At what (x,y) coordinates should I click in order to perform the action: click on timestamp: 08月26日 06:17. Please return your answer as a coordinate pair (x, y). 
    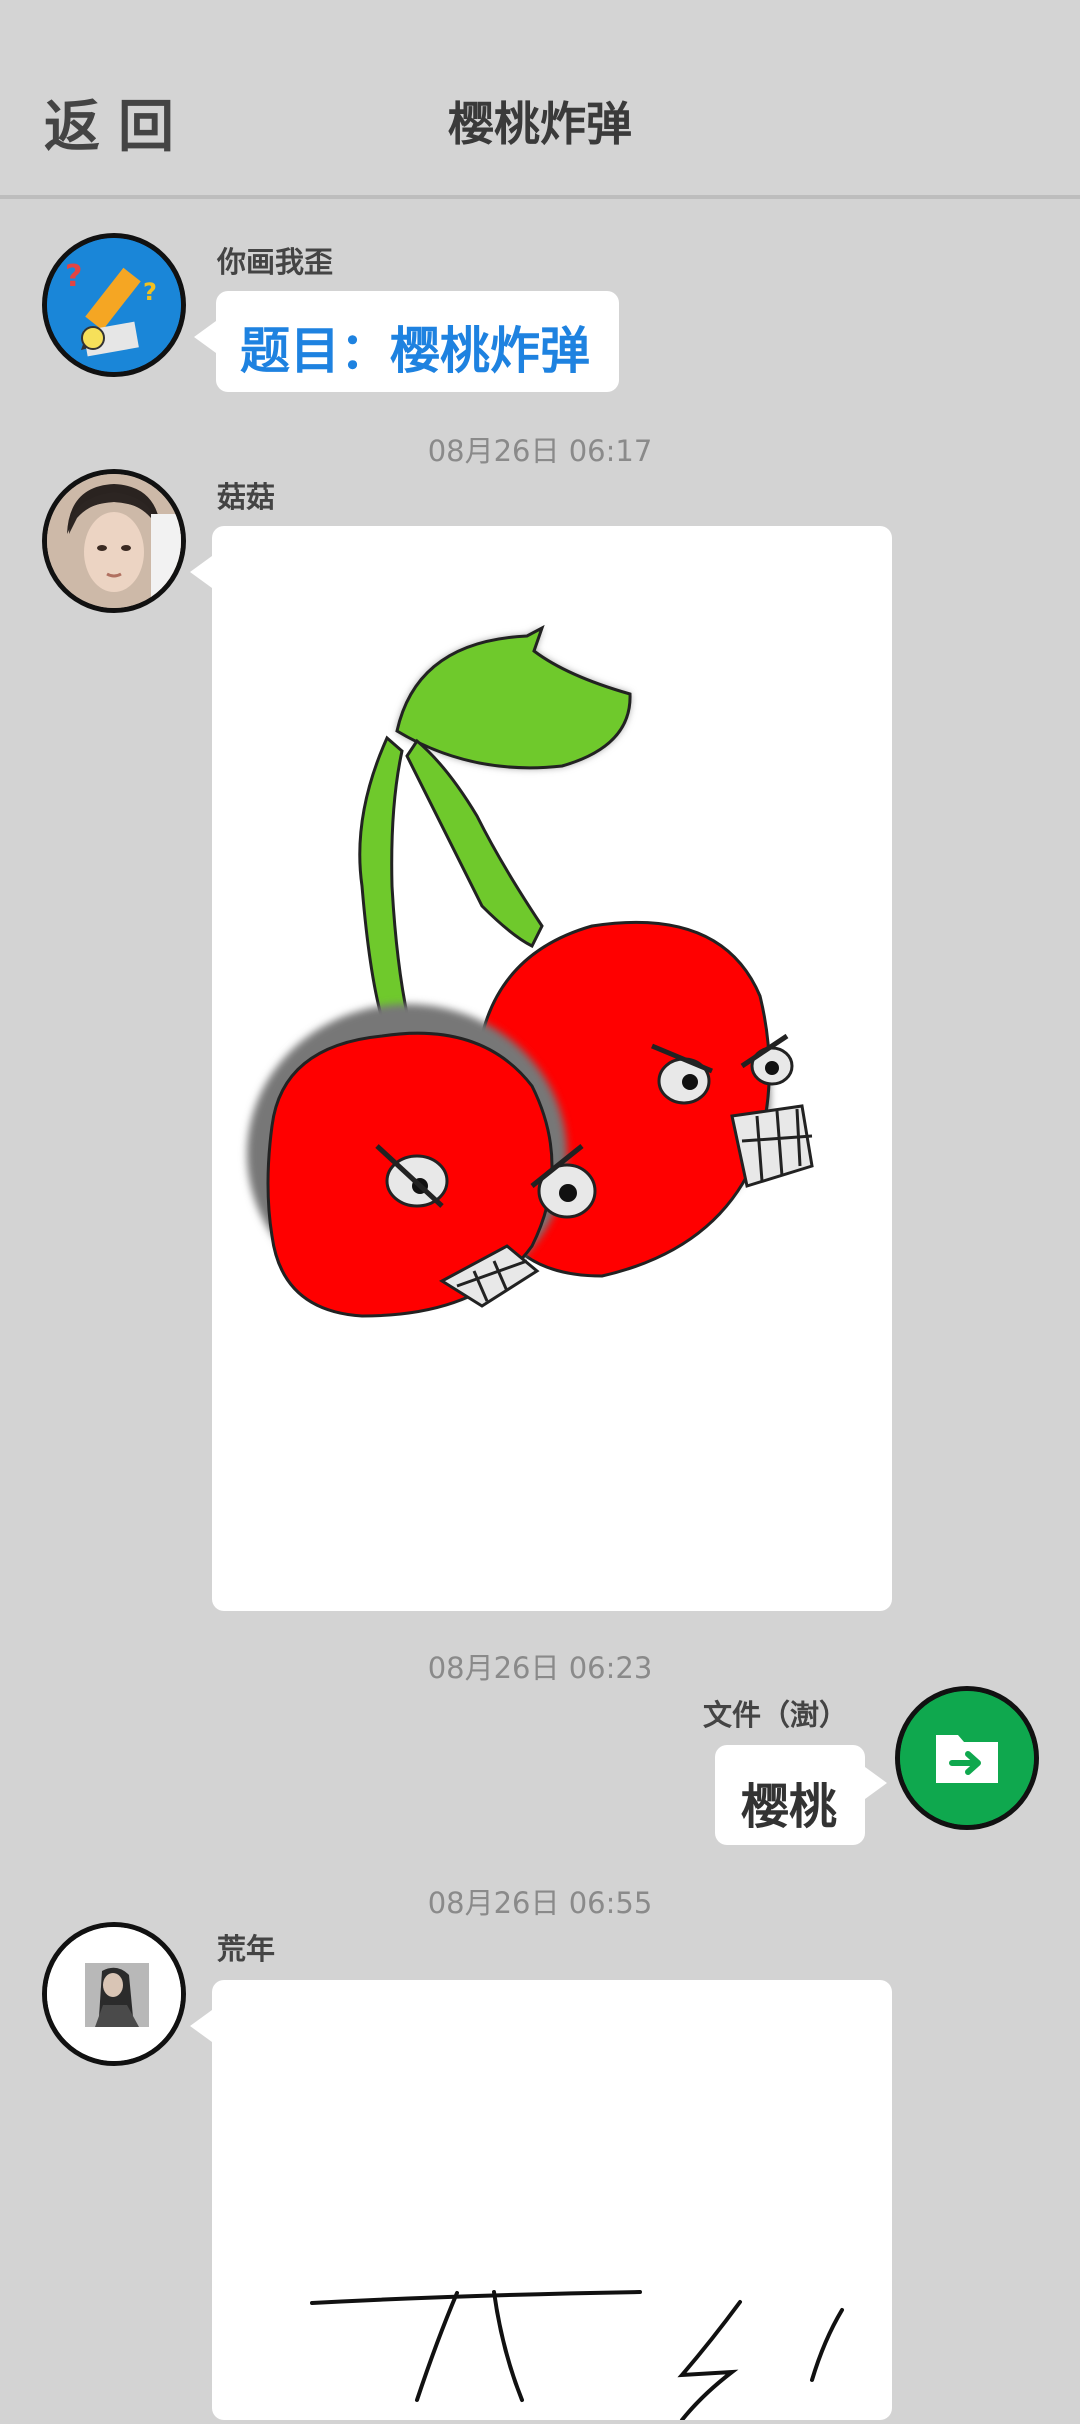
    Looking at the image, I should click on (540, 451).